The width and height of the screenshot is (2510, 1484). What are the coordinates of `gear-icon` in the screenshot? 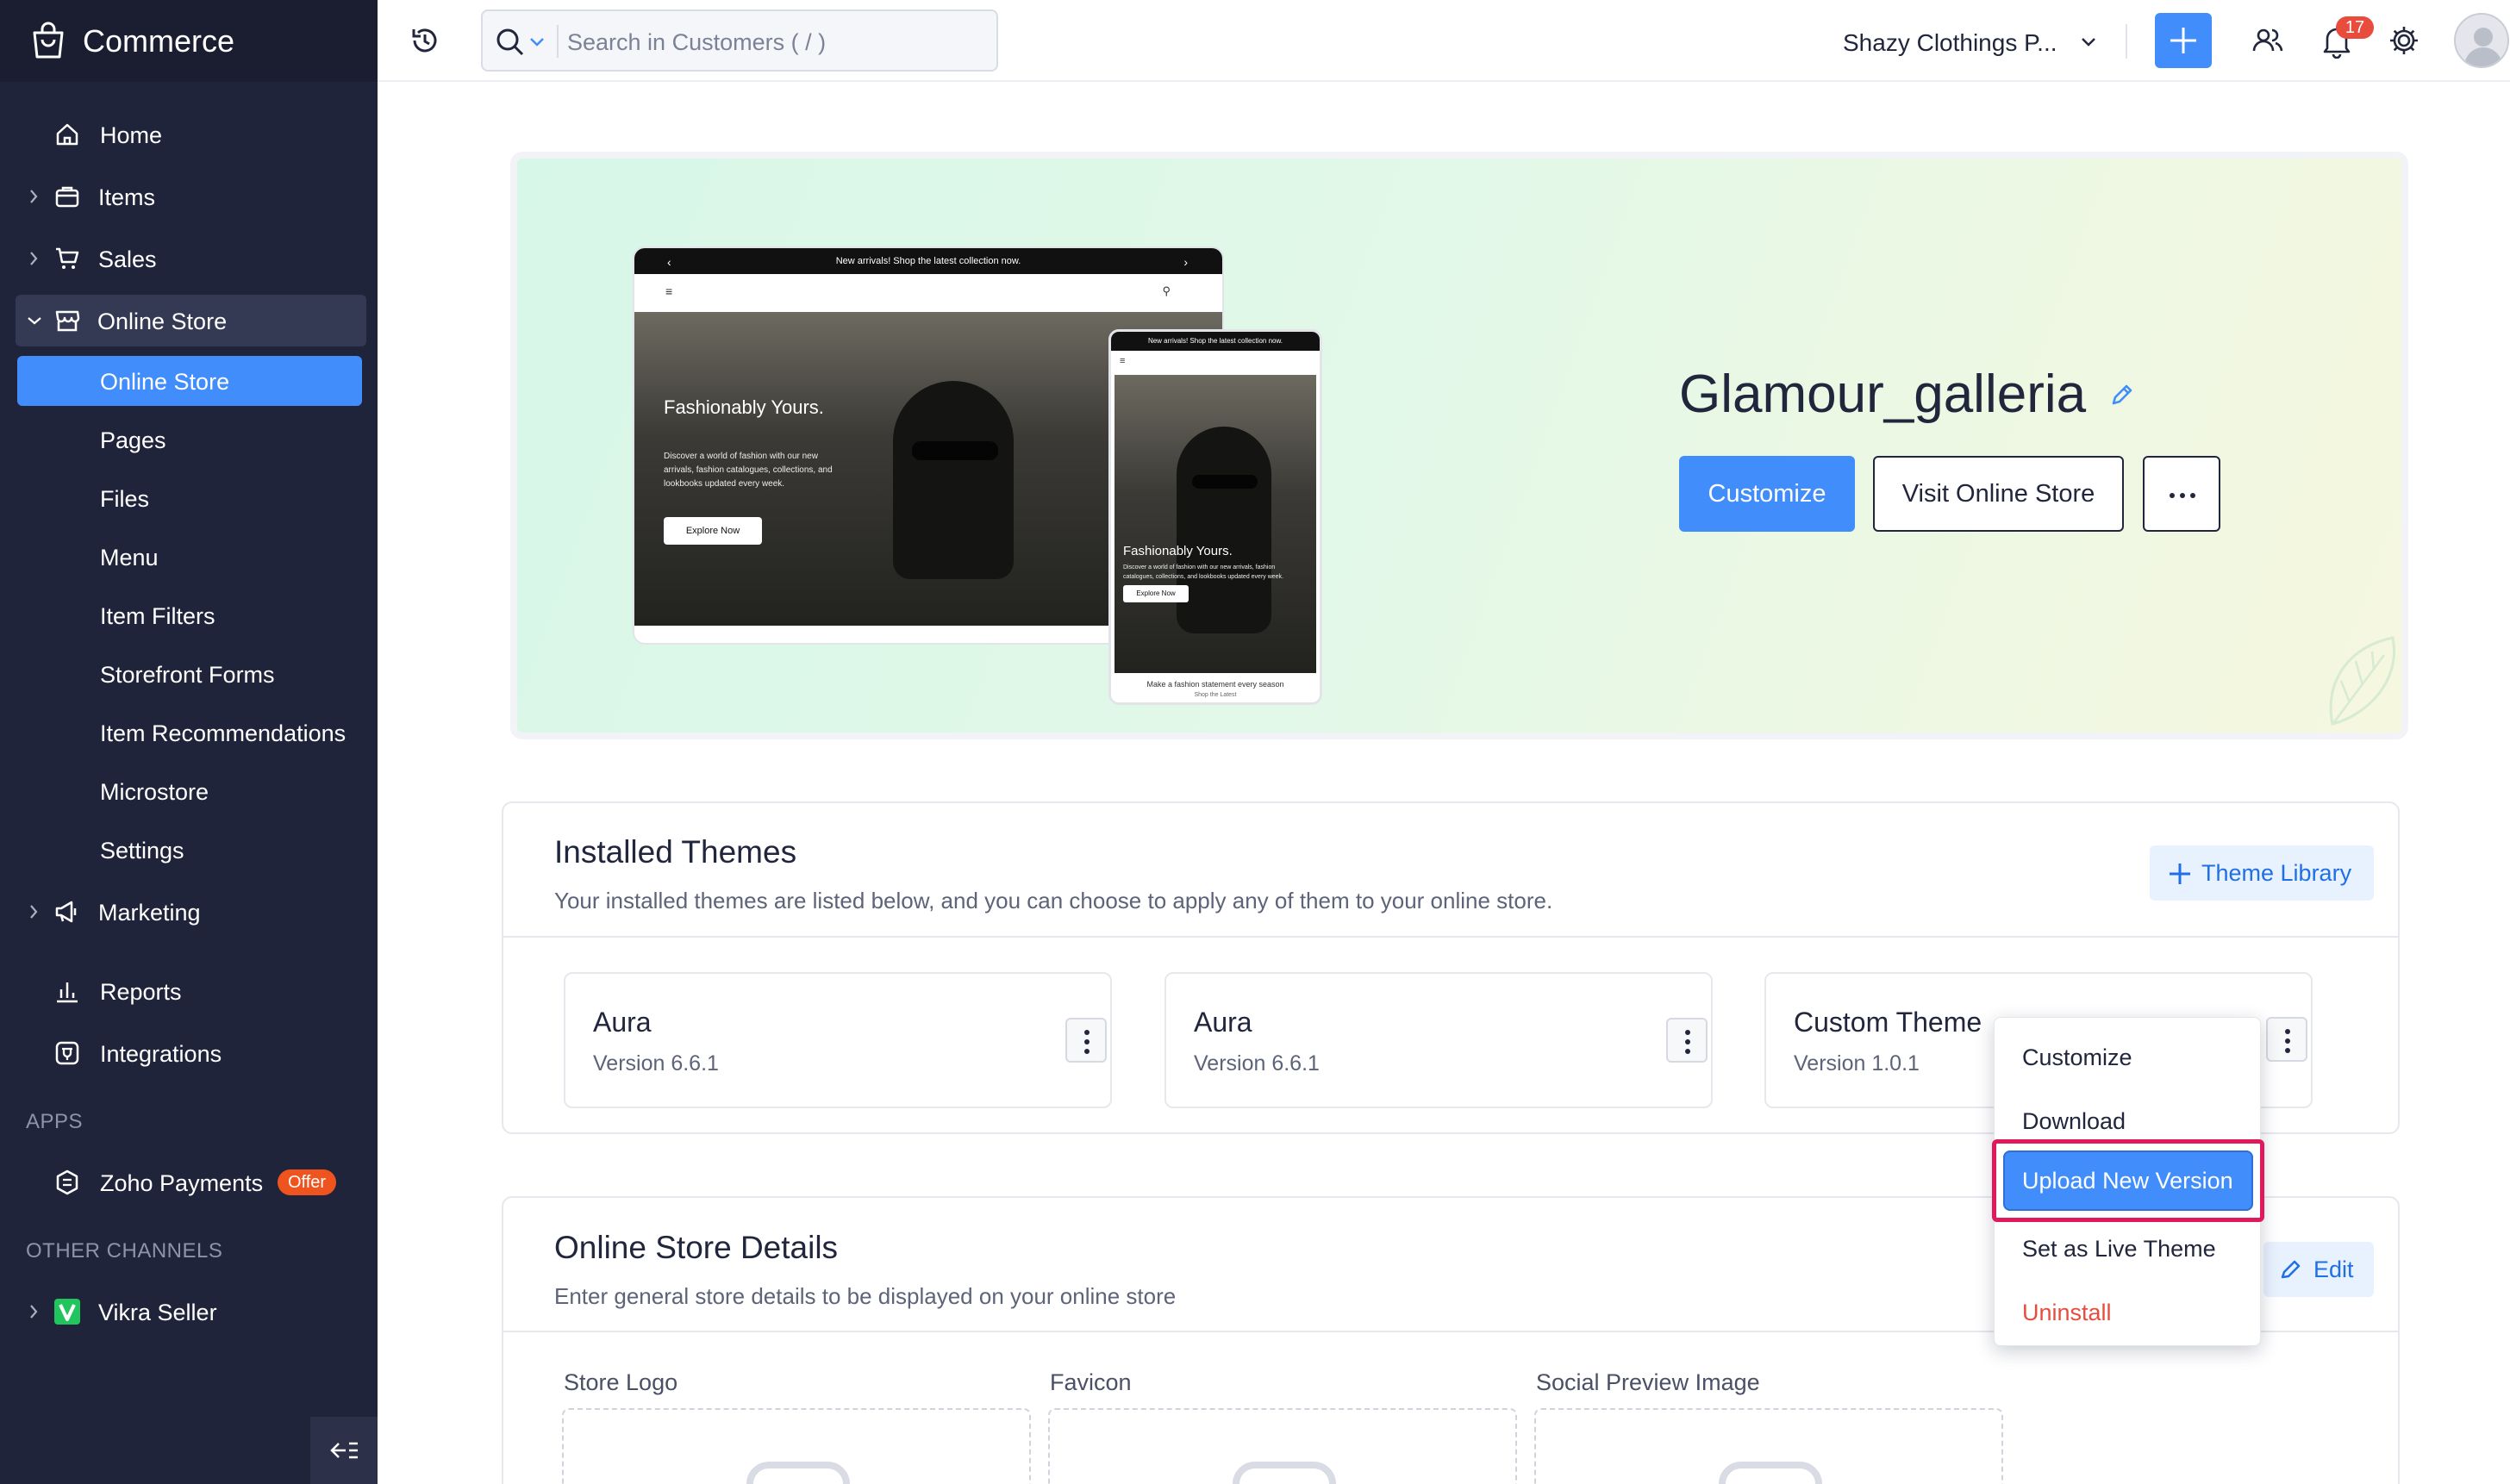 It's located at (2404, 41).